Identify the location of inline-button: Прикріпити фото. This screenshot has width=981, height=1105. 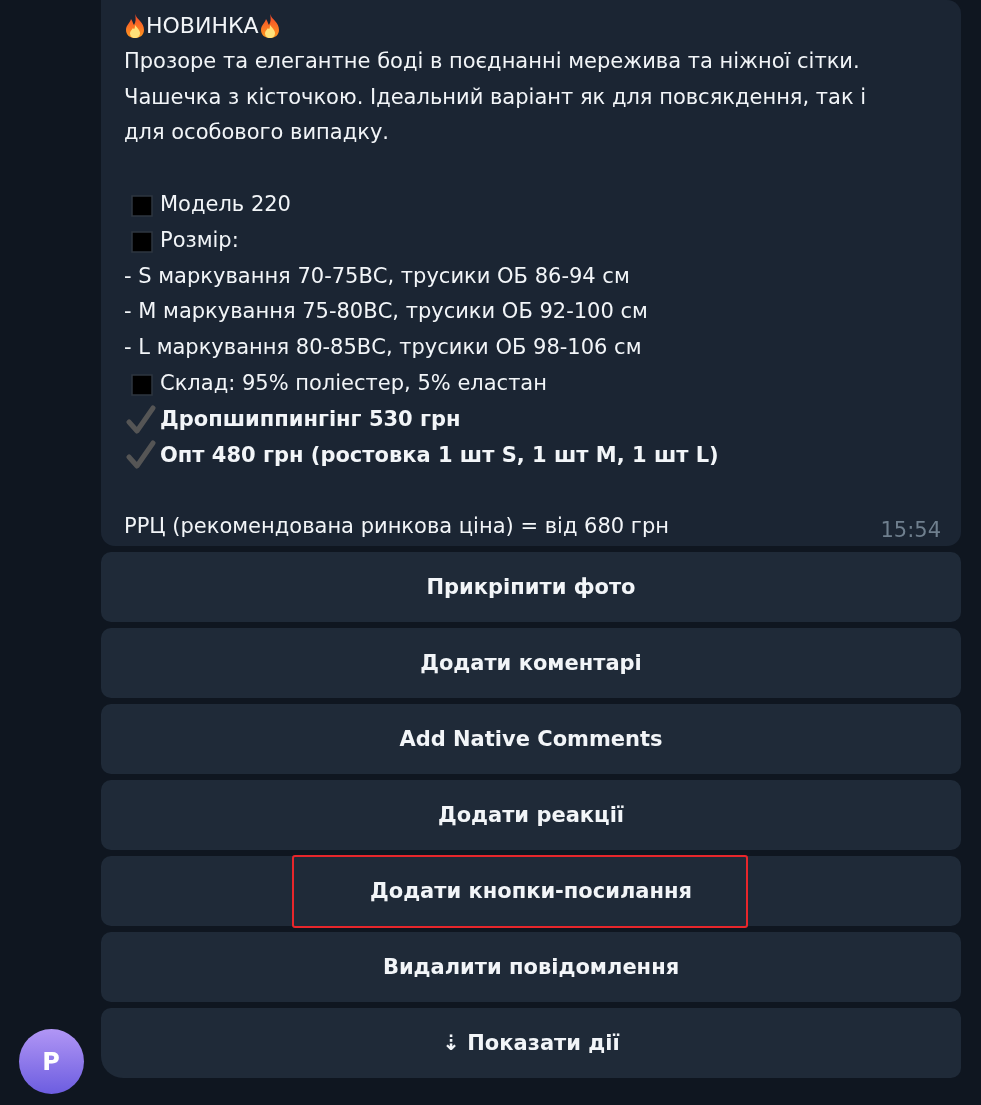
(531, 587).